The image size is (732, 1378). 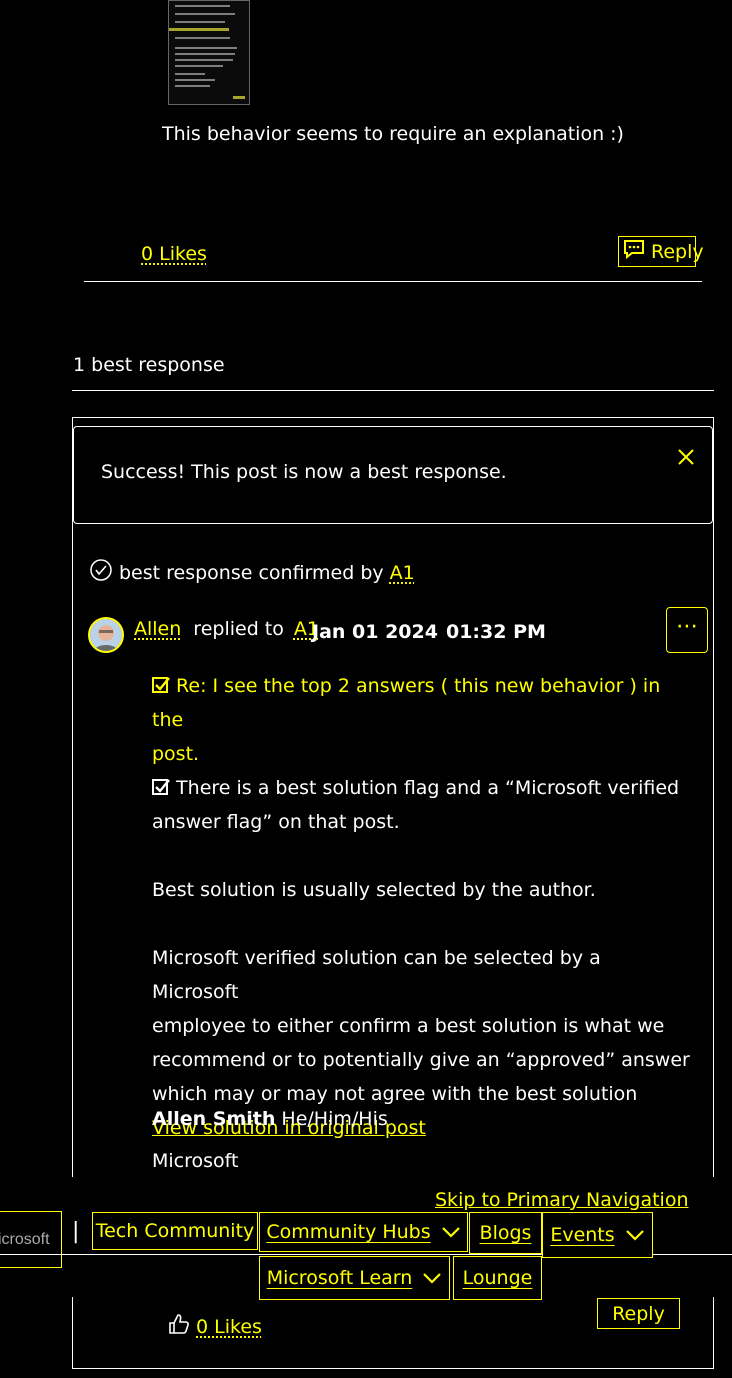 What do you see at coordinates (214, 1119) in the screenshot?
I see `signature-name: Allen Smith` at bounding box center [214, 1119].